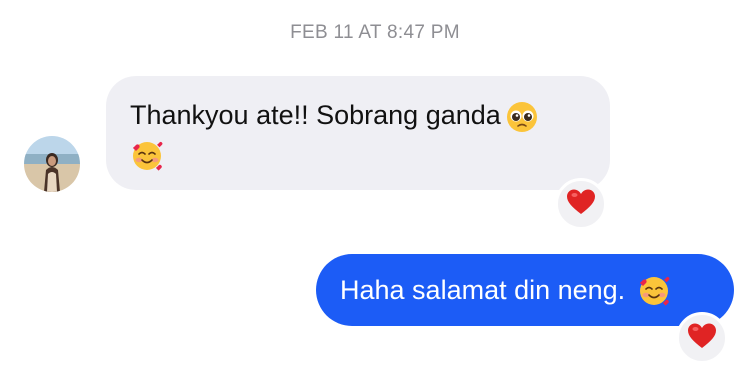 Image resolution: width=750 pixels, height=377 pixels. What do you see at coordinates (52, 164) in the screenshot?
I see `sender-avatar` at bounding box center [52, 164].